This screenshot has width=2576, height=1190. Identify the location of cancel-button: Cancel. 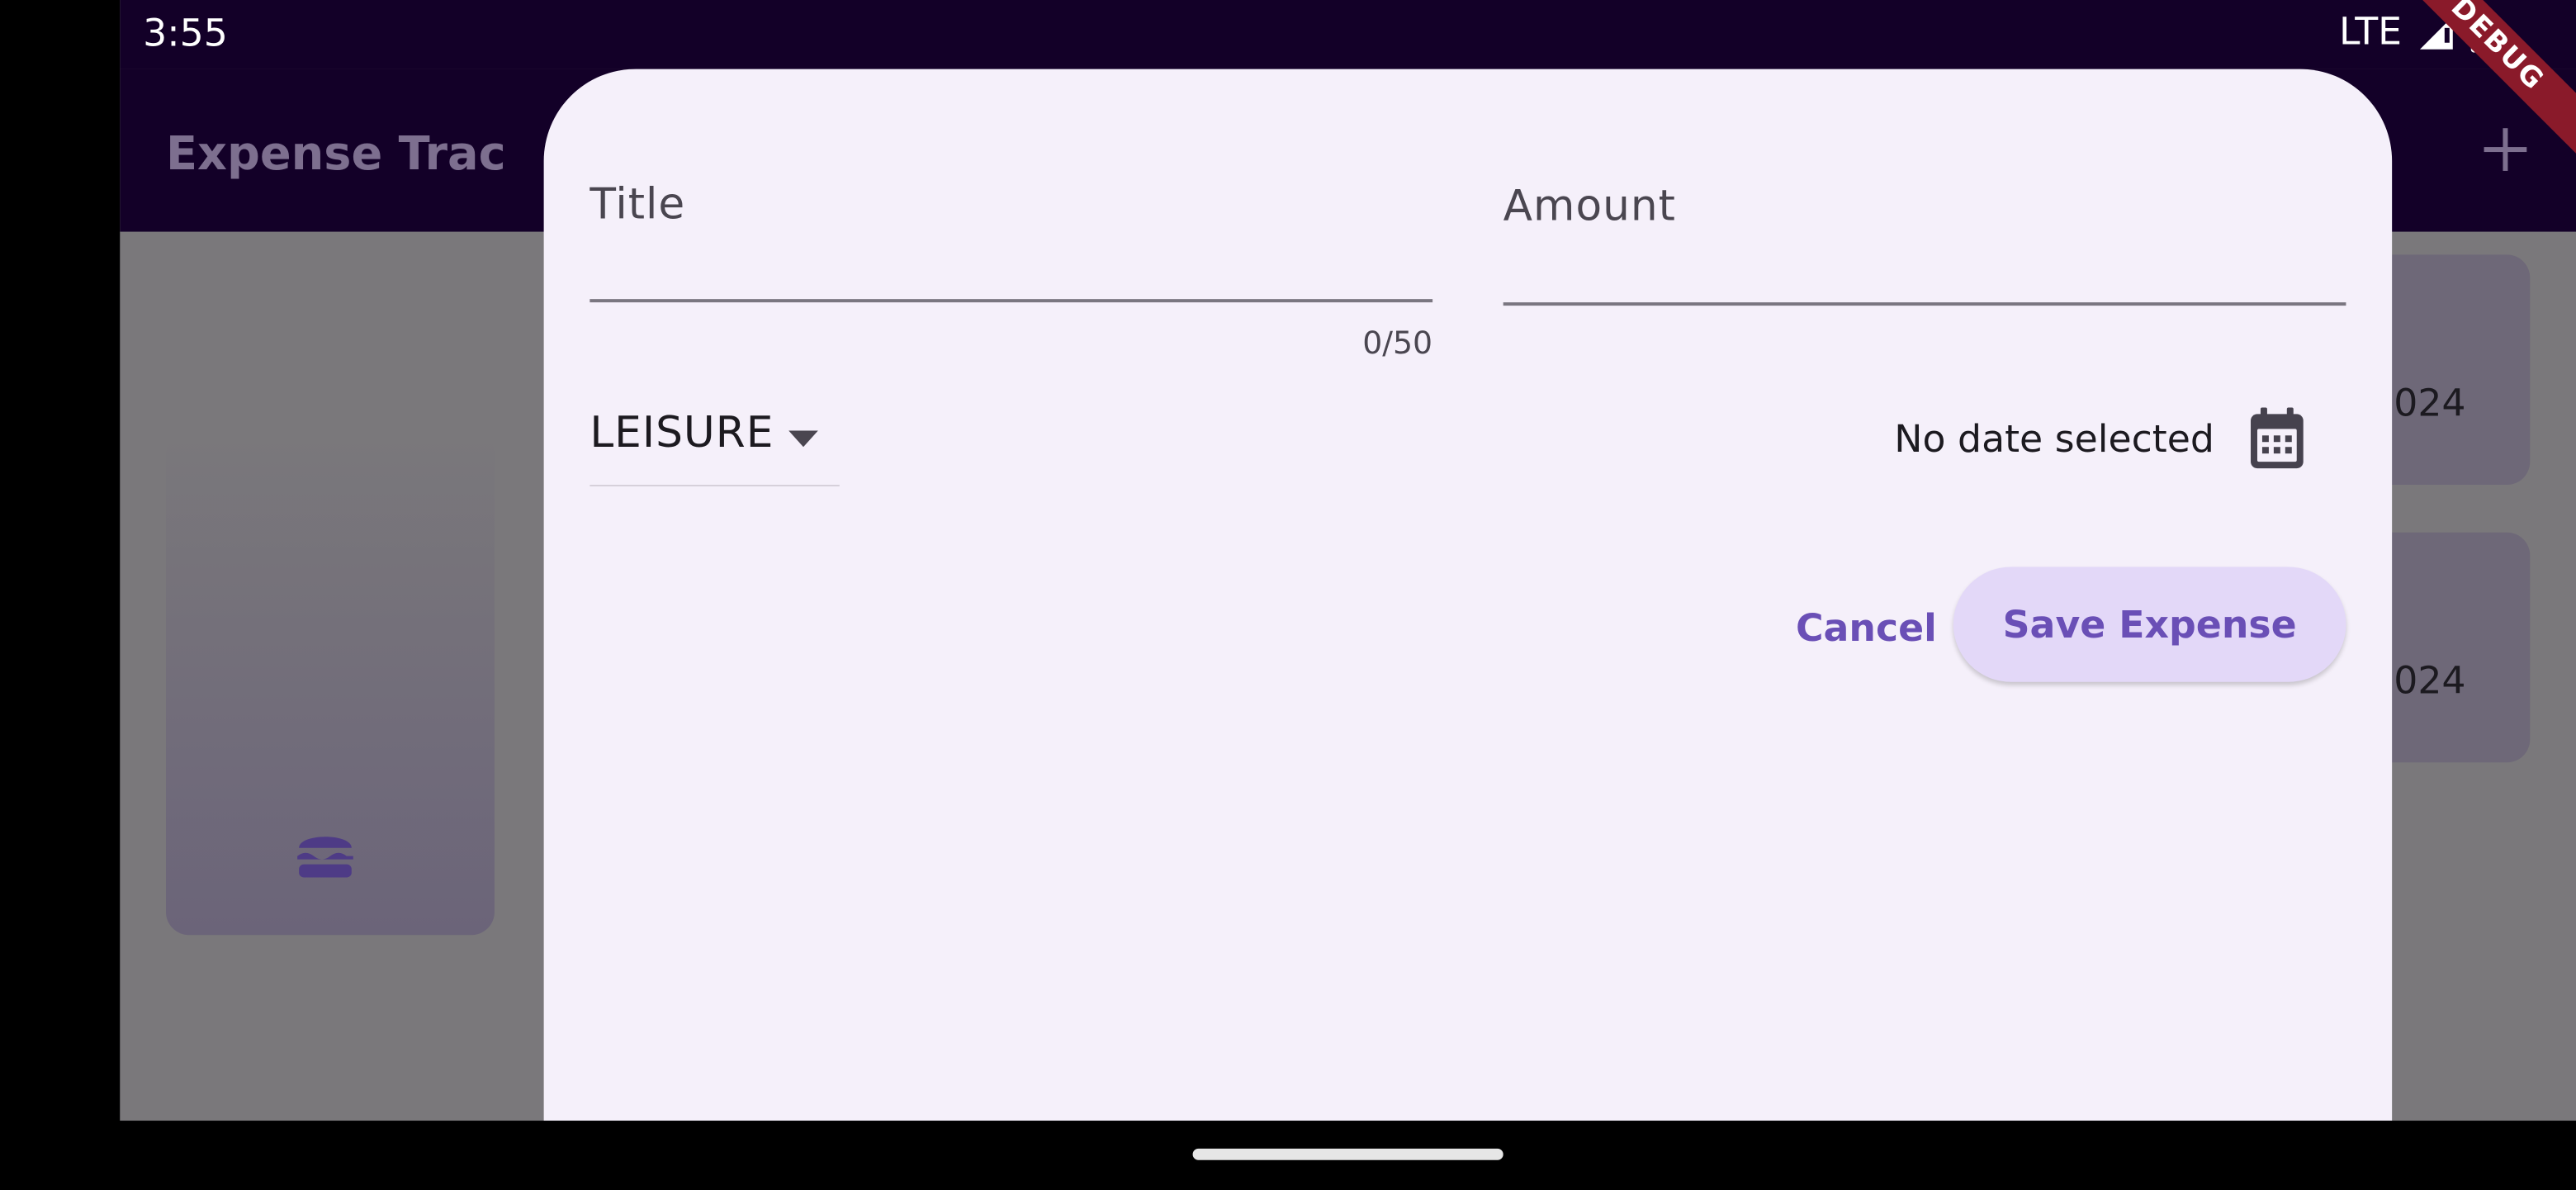
(1866, 628).